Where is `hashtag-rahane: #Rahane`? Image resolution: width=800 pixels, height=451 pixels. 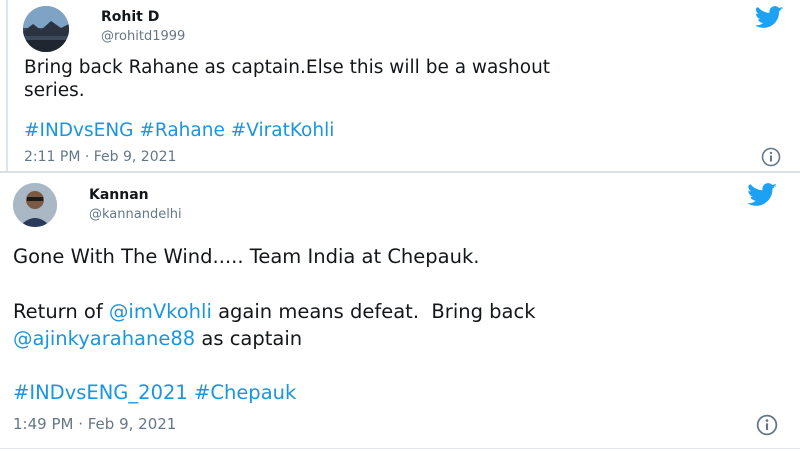
hashtag-rahane: #Rahane is located at coordinates (181, 130).